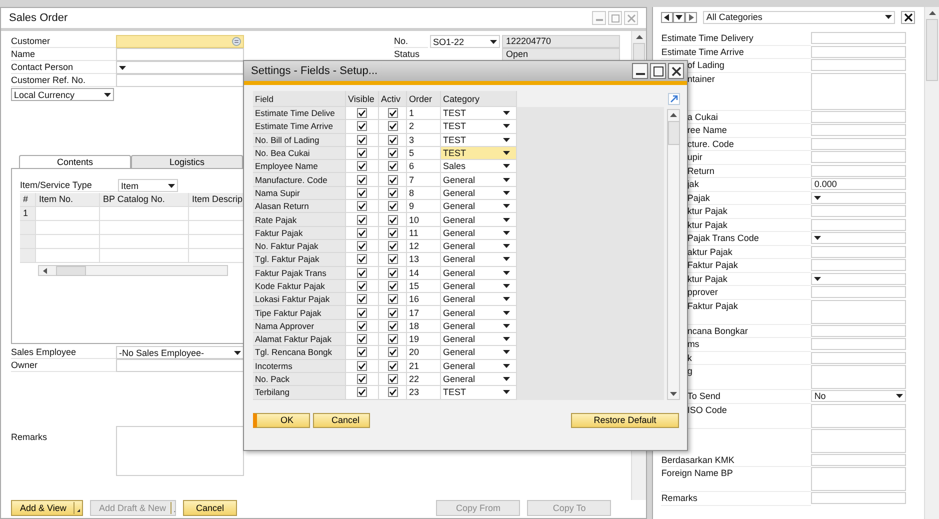 The height and width of the screenshot is (519, 939). Describe the element at coordinates (341, 420) in the screenshot. I see `dialog-button: Cancel` at that location.